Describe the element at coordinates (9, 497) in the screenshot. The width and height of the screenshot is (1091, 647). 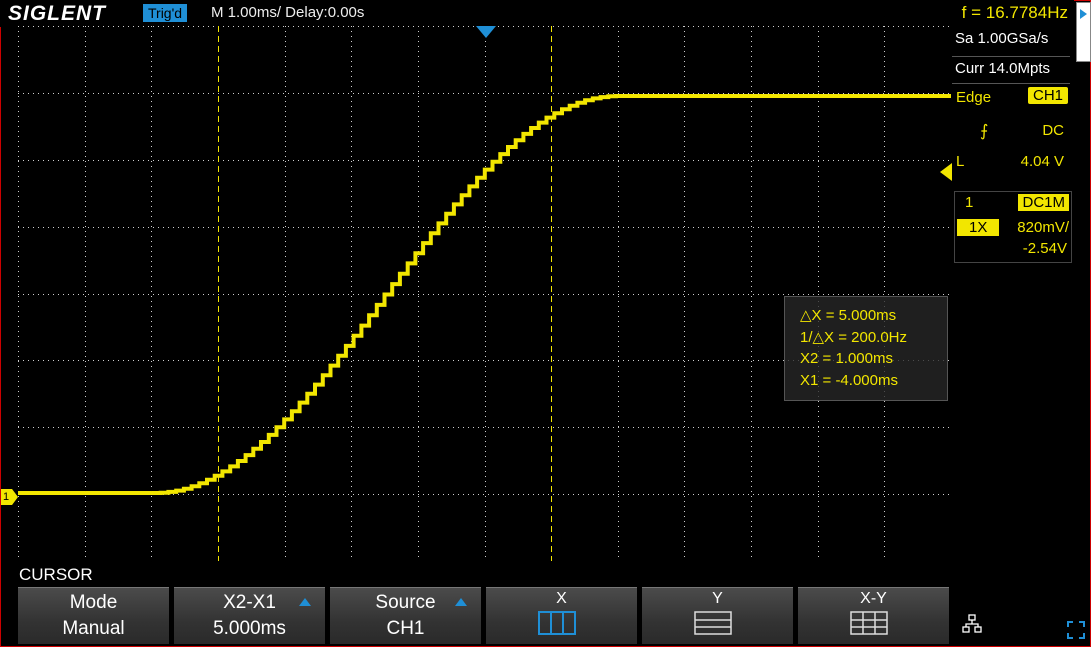
I see `ch1-offset-marker: 1` at that location.